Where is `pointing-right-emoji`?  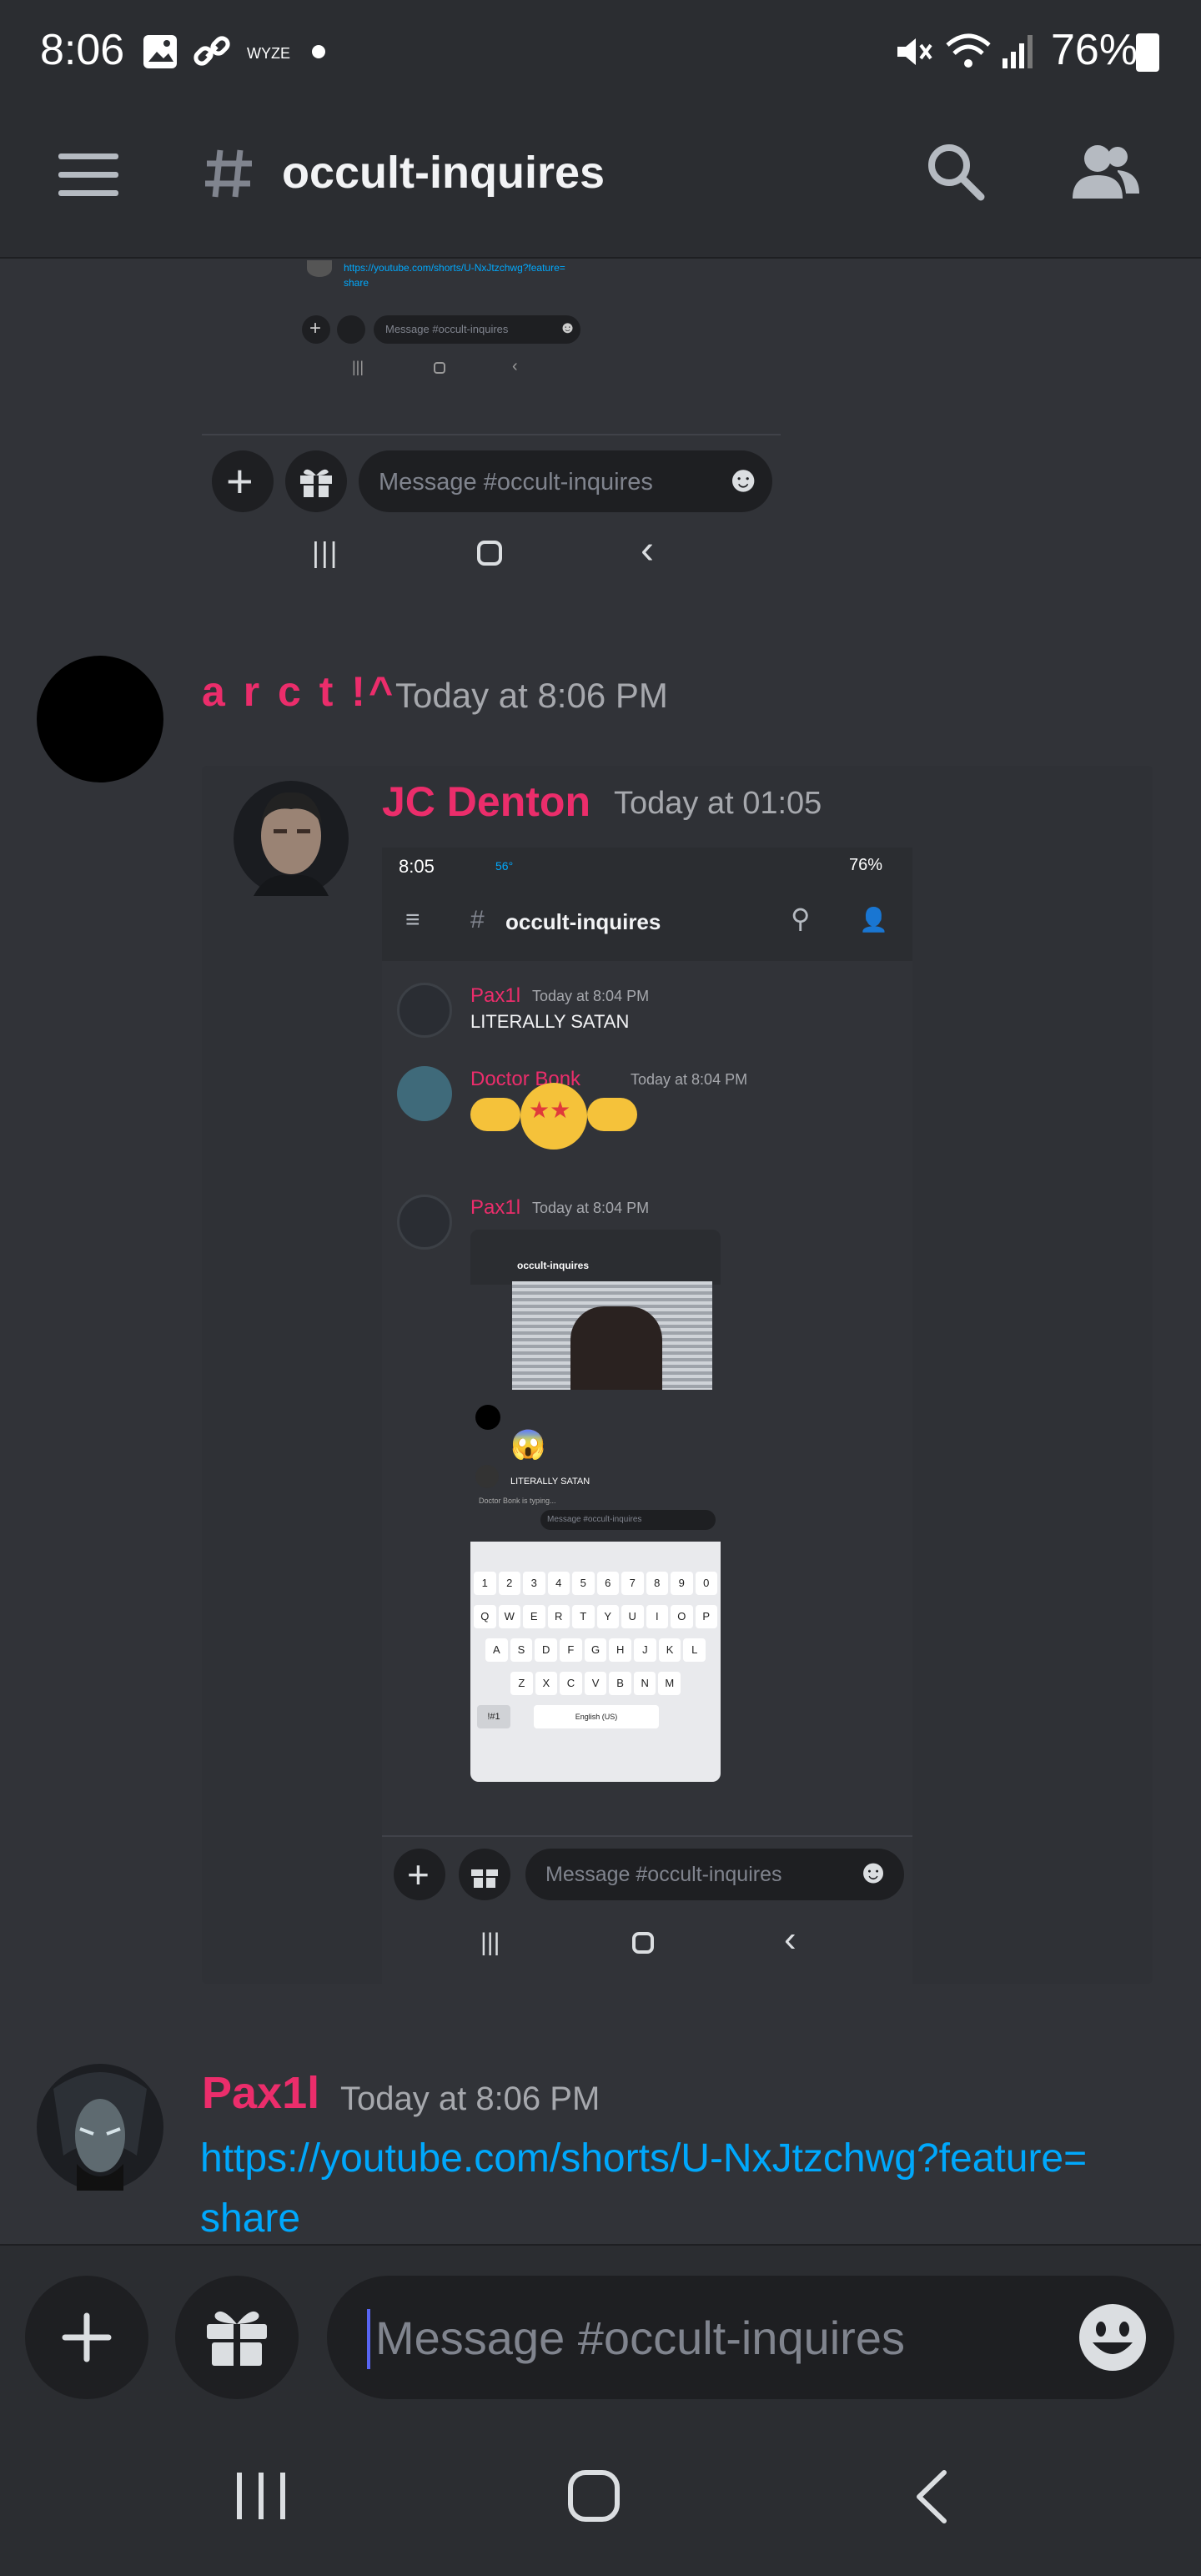
pointing-right-emoji is located at coordinates (612, 1114).